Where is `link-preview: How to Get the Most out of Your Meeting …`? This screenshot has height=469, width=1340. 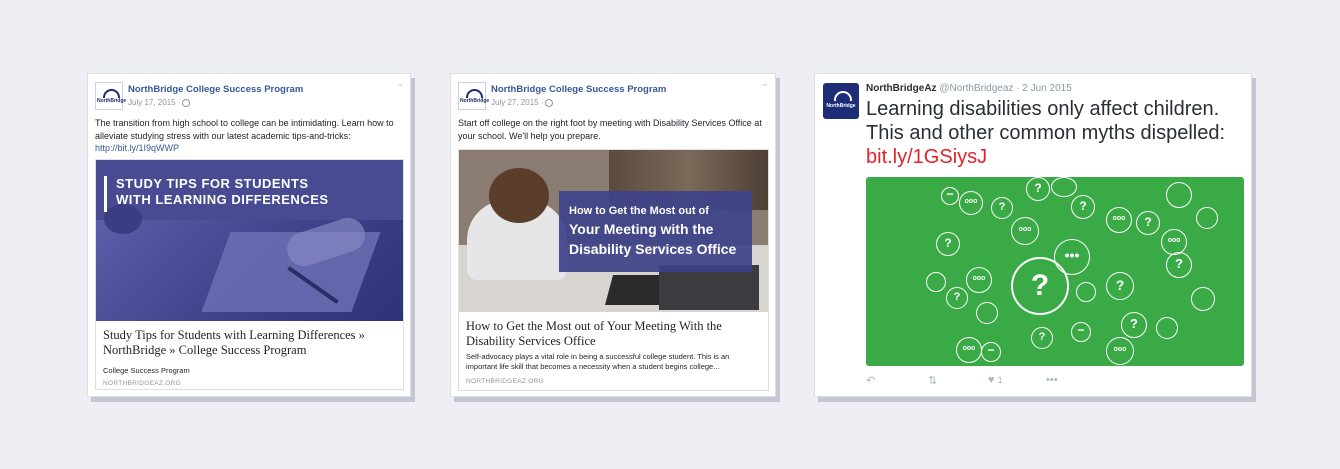 link-preview: How to Get the Most out of Your Meeting … is located at coordinates (613, 270).